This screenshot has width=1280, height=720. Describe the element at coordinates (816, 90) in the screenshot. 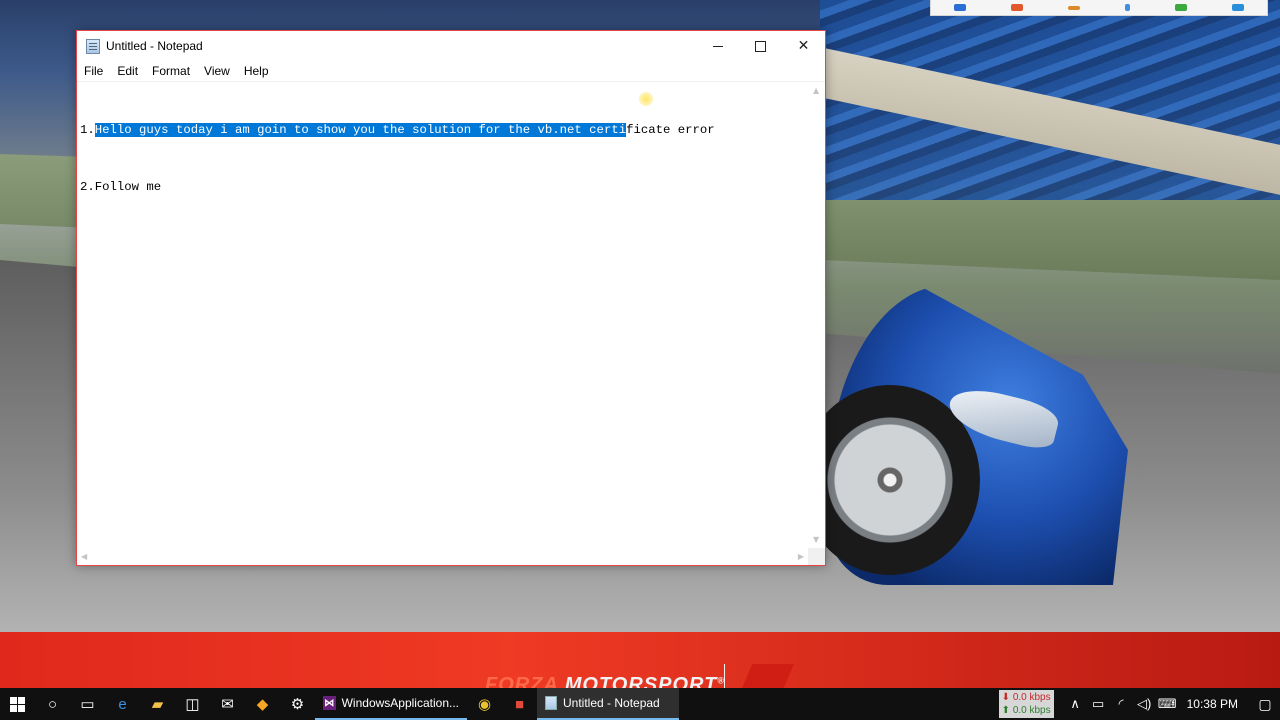

I see `scroll-up-icon: ▲` at that location.